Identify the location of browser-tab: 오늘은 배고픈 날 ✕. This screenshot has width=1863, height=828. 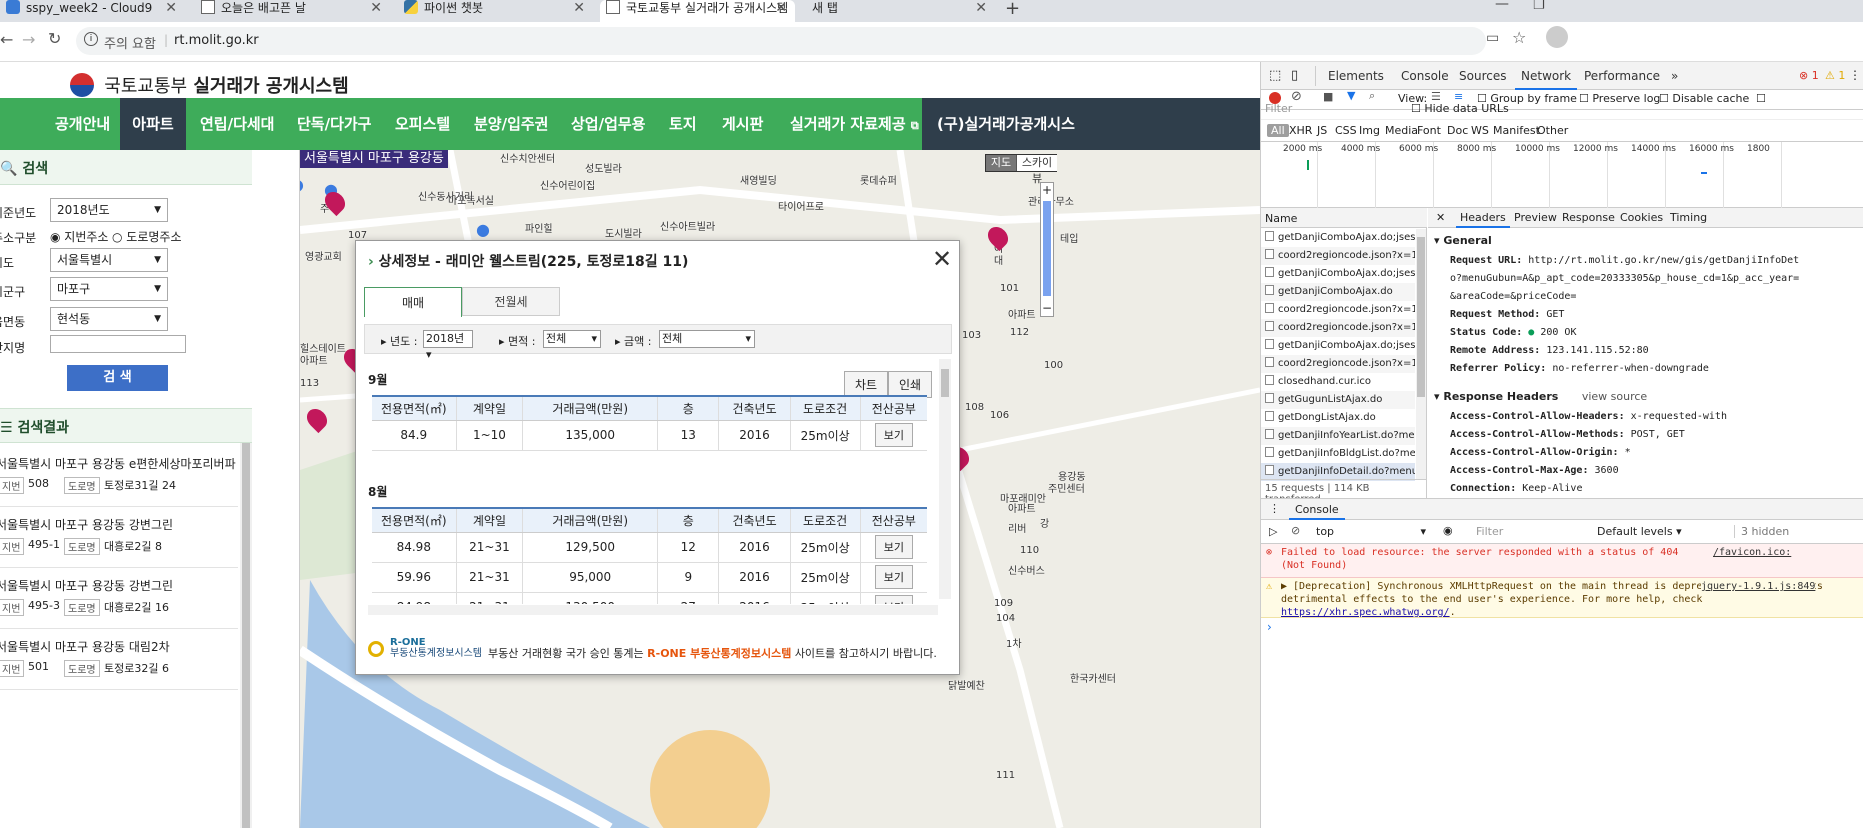
(292, 11).